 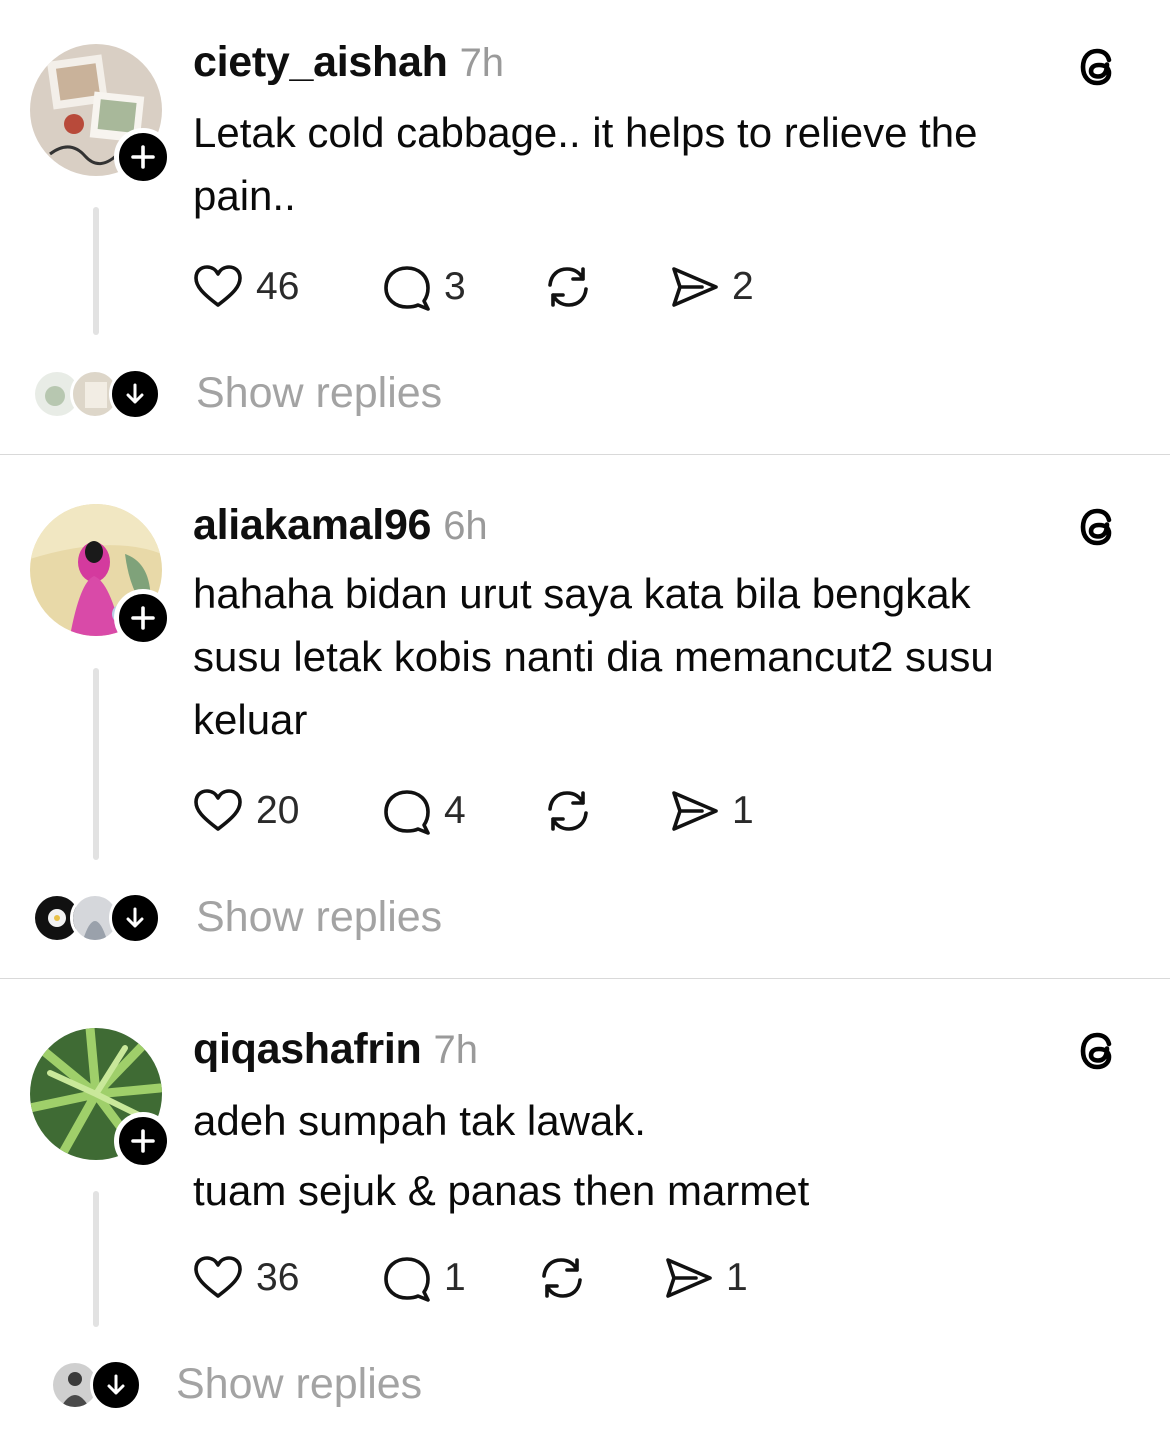 What do you see at coordinates (743, 286) in the screenshot?
I see `share-count: 2` at bounding box center [743, 286].